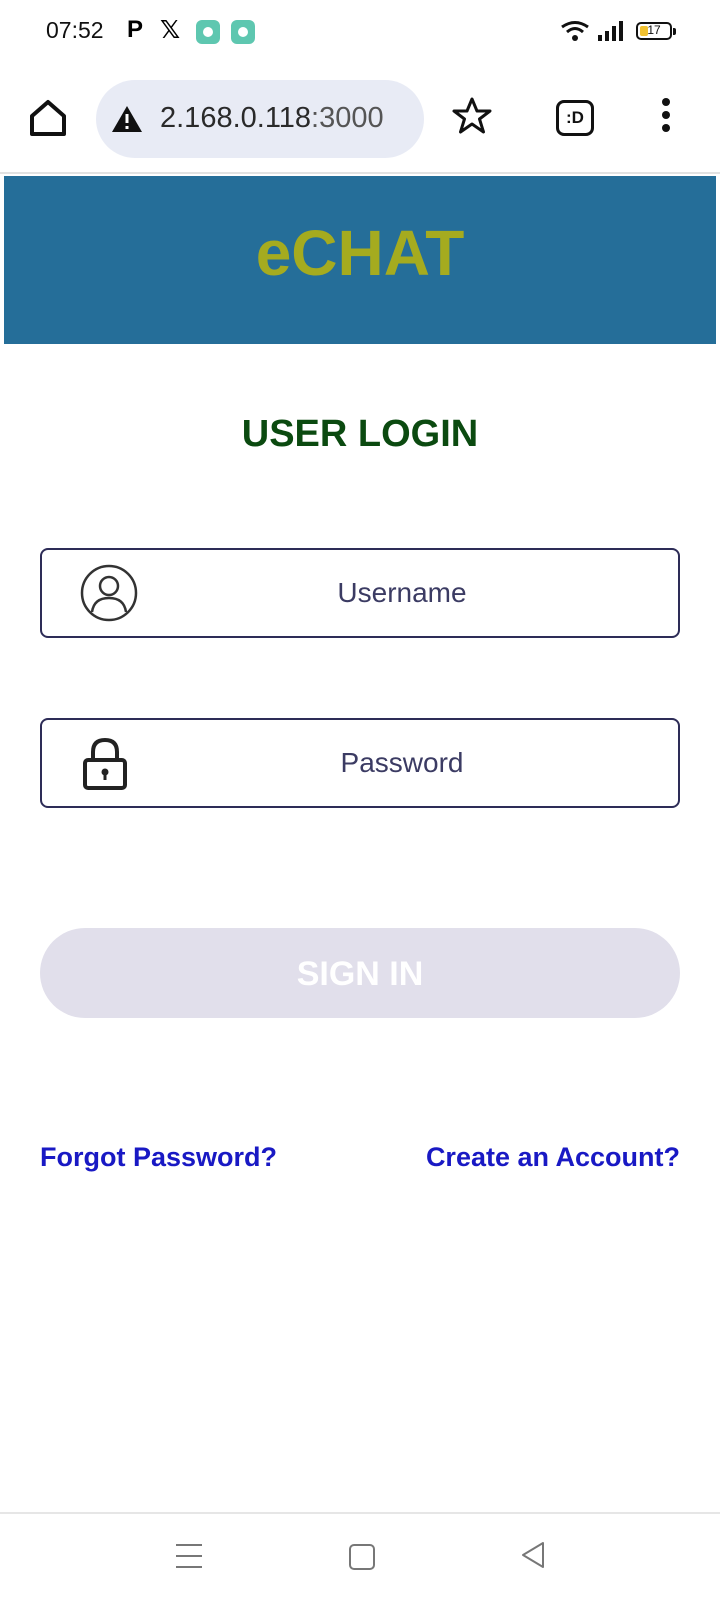 This screenshot has width=720, height=1602. I want to click on address-bar: 2.168.0.118:3000, so click(260, 119).